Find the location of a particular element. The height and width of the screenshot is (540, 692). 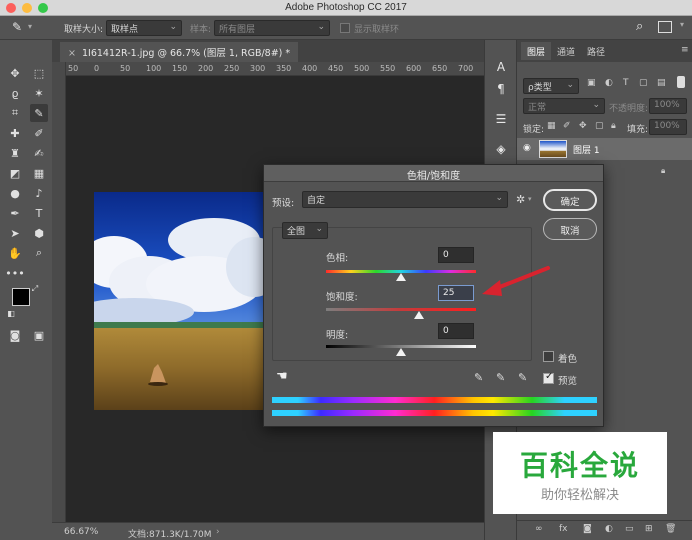

lightness-slider-thumb is located at coordinates (401, 352).